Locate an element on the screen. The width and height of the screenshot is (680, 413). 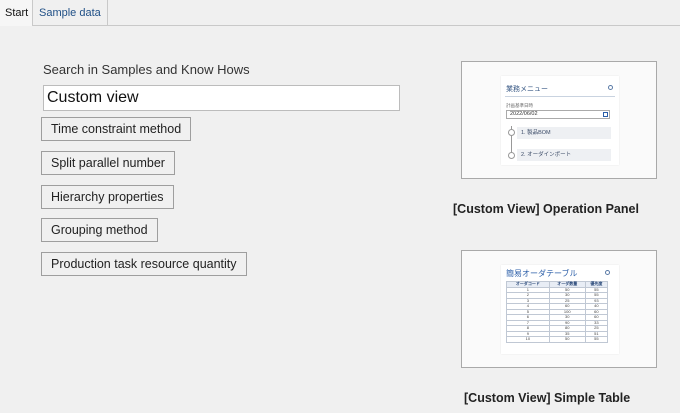
tab-start: Start is located at coordinates (16, 13).